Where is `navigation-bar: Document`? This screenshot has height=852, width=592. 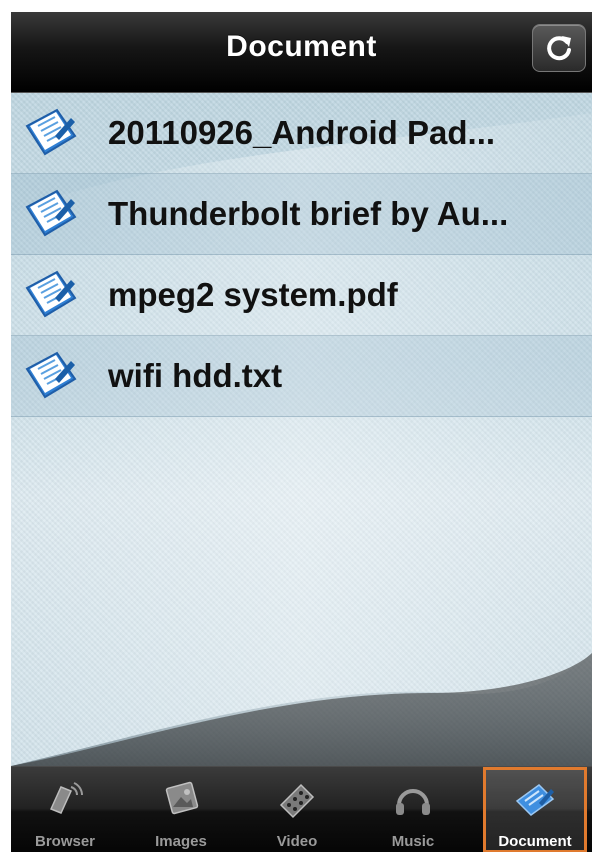 navigation-bar: Document is located at coordinates (301, 52).